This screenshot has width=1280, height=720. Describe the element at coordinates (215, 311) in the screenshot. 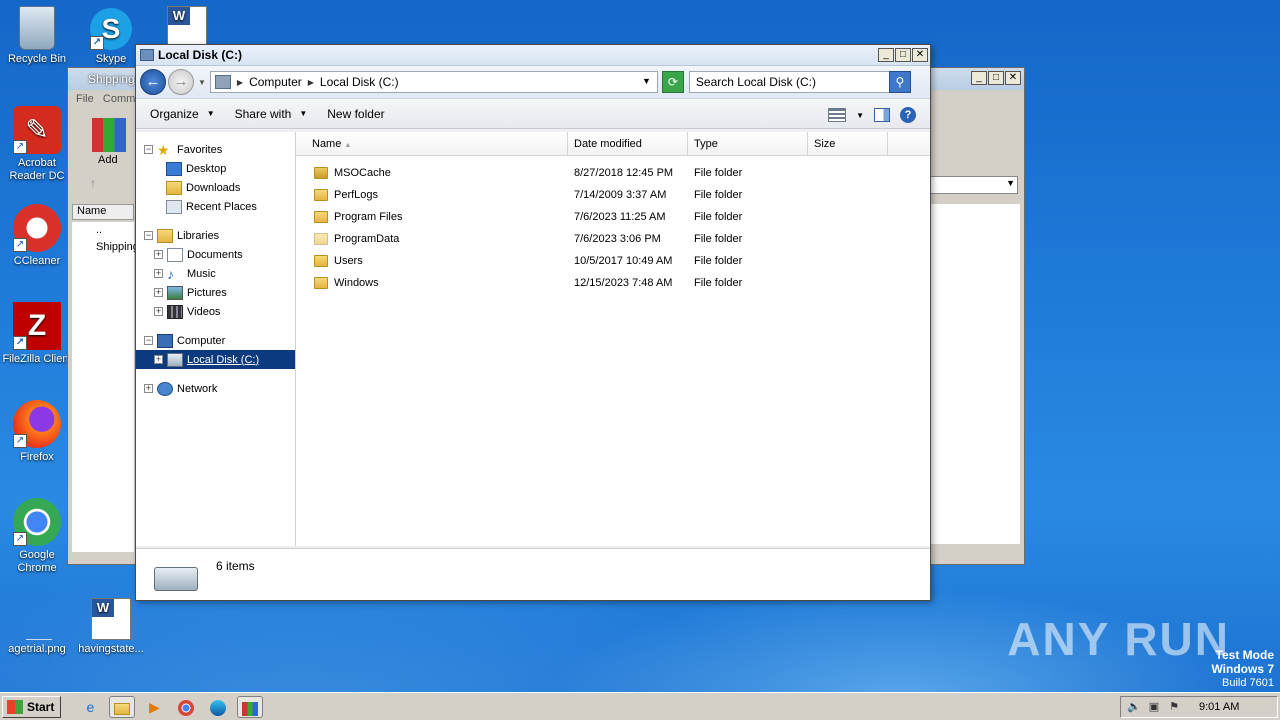

I see `nav-videos: + Videos` at that location.